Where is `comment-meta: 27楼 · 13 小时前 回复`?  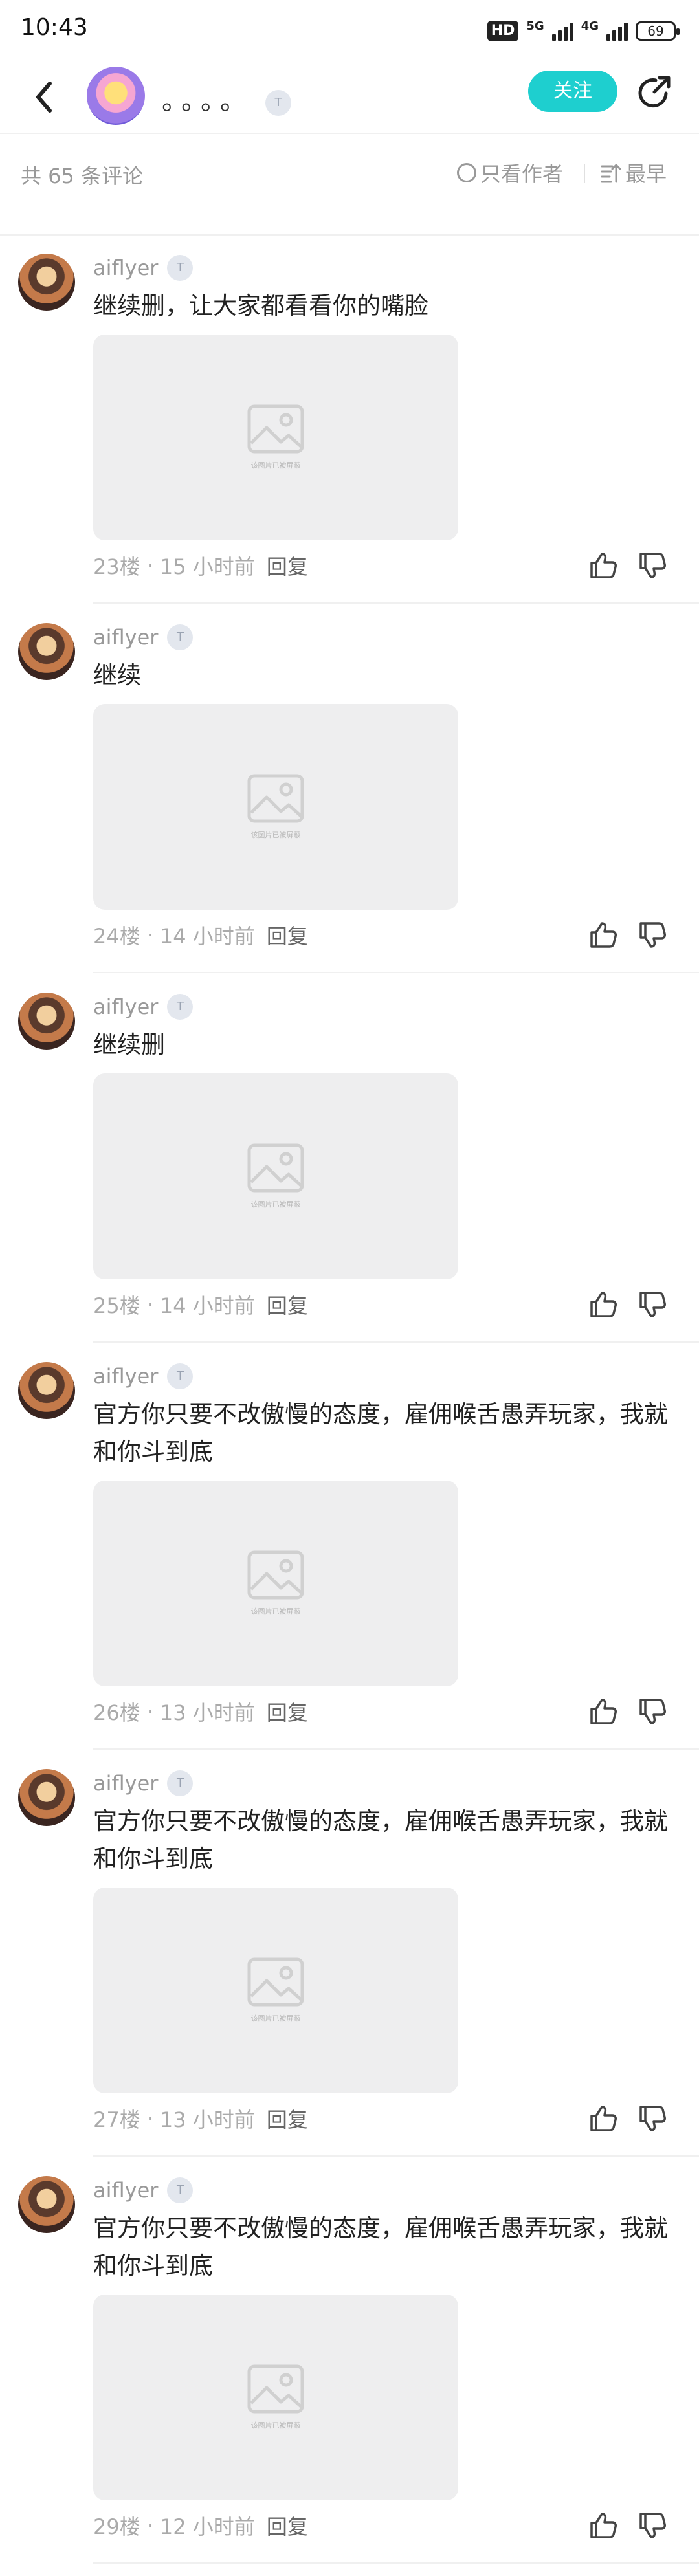 comment-meta: 27楼 · 13 小时前 回复 is located at coordinates (200, 2119).